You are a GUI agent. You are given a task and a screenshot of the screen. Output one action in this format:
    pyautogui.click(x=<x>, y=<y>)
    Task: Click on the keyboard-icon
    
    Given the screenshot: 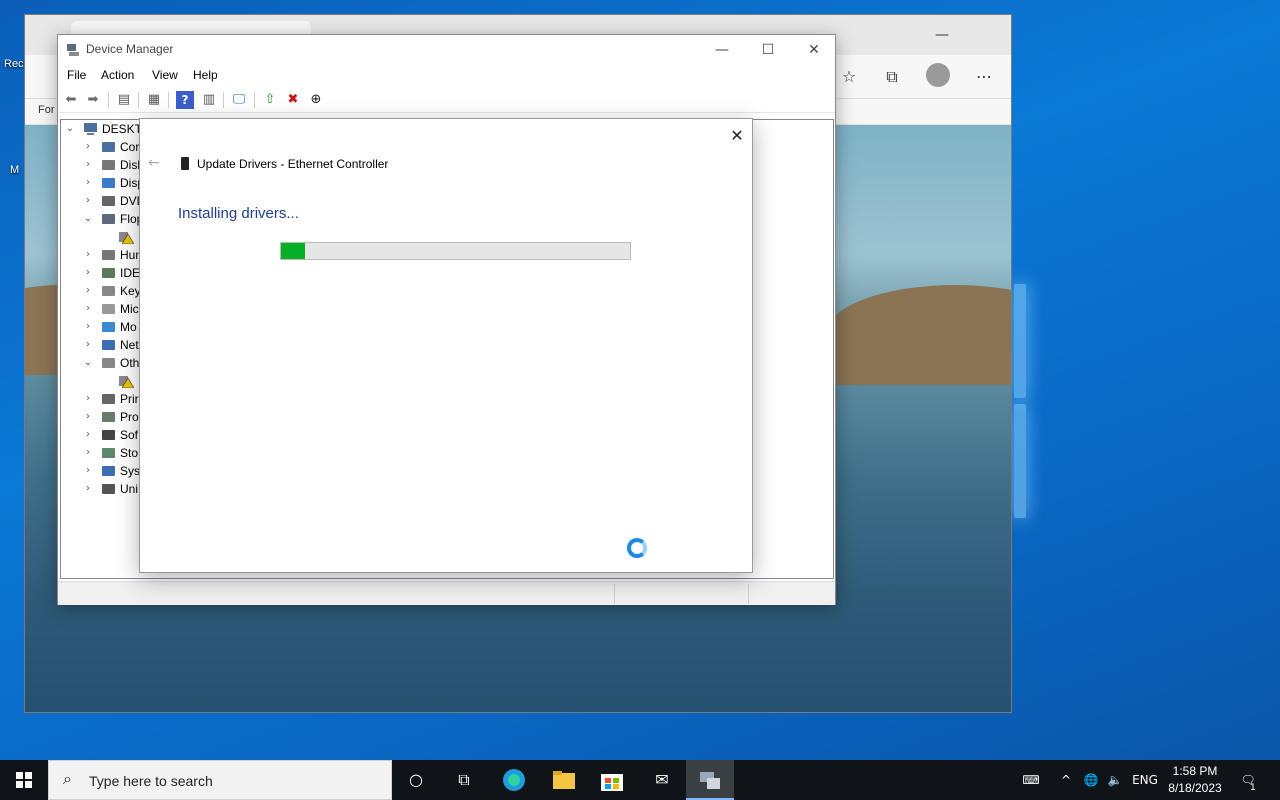 What is the action you would take?
    pyautogui.click(x=108, y=291)
    